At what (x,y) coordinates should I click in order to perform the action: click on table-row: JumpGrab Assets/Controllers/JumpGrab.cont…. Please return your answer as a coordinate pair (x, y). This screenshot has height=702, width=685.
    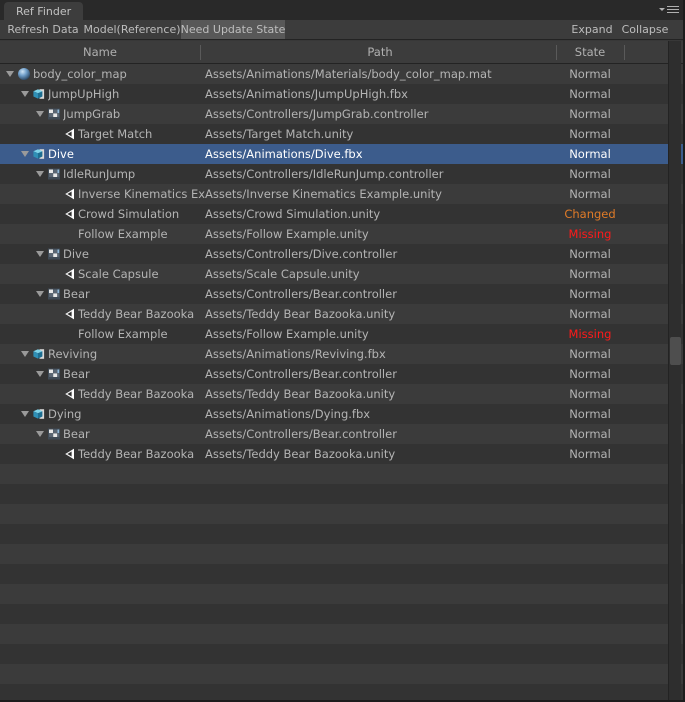
    Looking at the image, I should click on (341, 114).